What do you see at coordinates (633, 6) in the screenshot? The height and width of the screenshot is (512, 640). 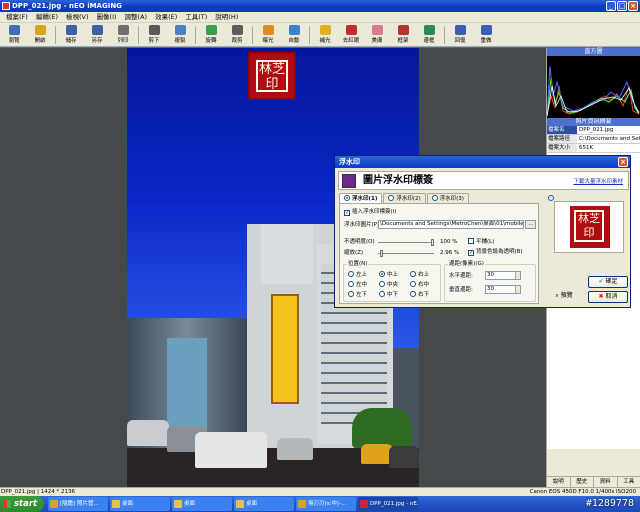 I see `close-button: ×` at bounding box center [633, 6].